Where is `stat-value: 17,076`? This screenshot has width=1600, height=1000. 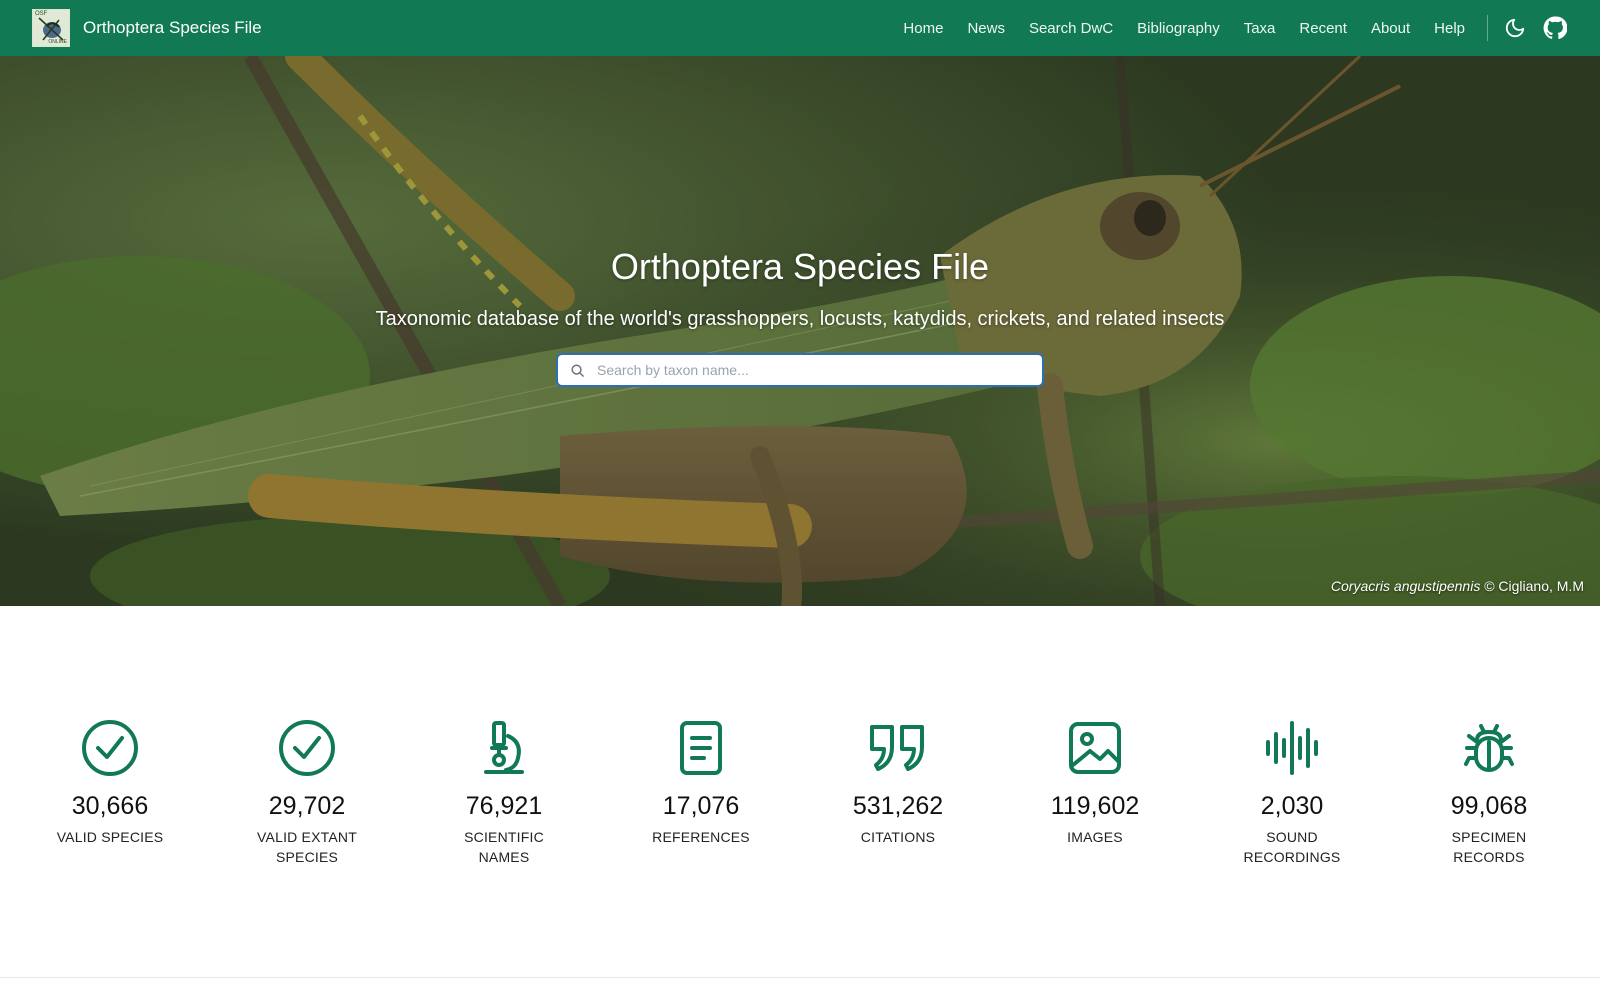
stat-value: 17,076 is located at coordinates (701, 806).